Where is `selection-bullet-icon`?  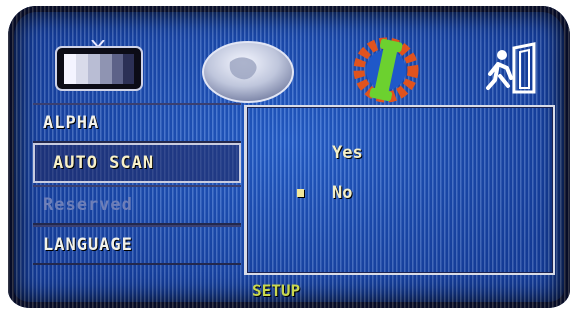 selection-bullet-icon is located at coordinates (300, 193).